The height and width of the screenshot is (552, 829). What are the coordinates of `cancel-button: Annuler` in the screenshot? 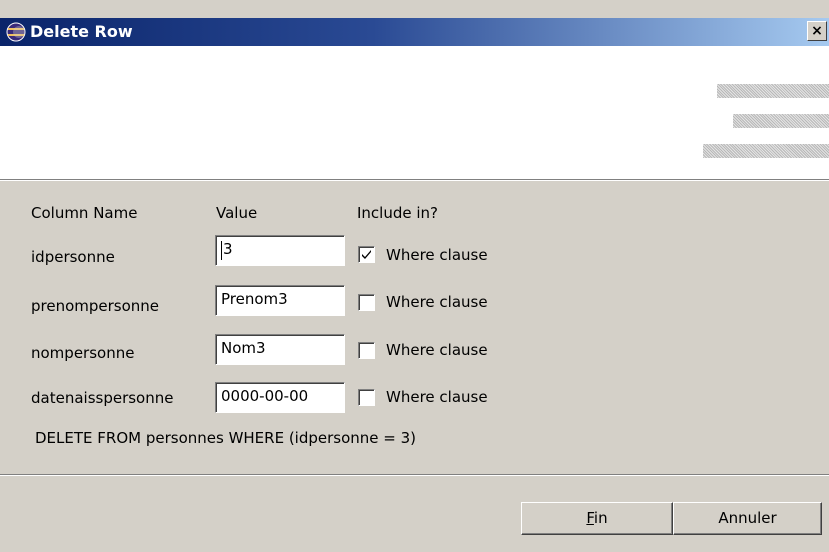 It's located at (747, 518).